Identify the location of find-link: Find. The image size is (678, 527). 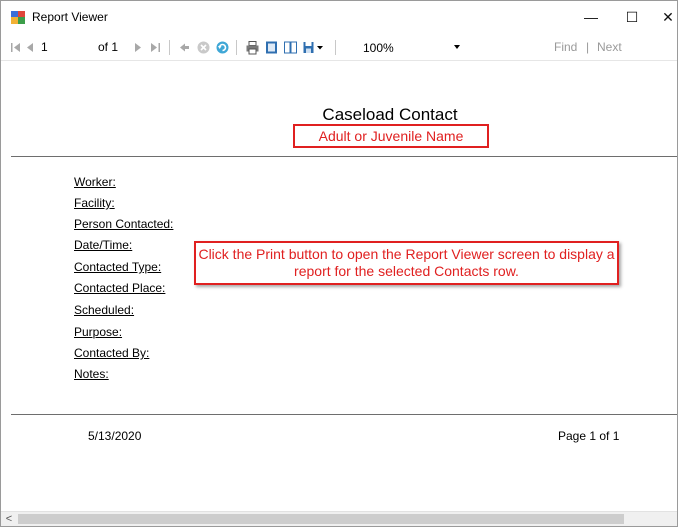
(565, 47).